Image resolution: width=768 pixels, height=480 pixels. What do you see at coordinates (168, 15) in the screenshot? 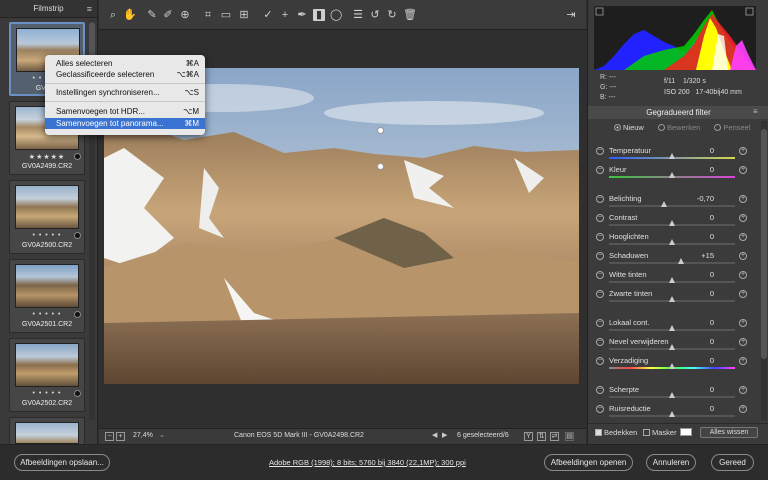
I see `color-sampler-icon: ✐` at bounding box center [168, 15].